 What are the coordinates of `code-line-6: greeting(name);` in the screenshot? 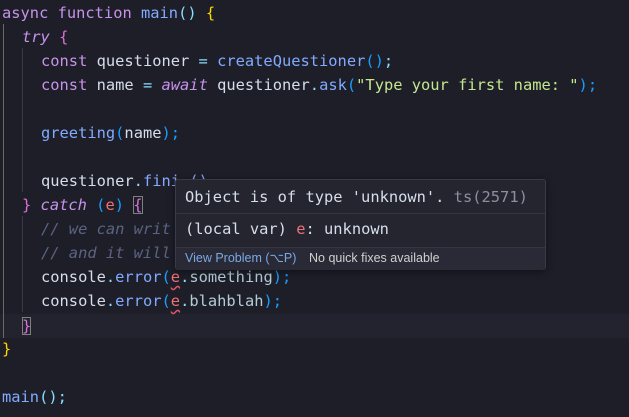 It's located at (110, 133).